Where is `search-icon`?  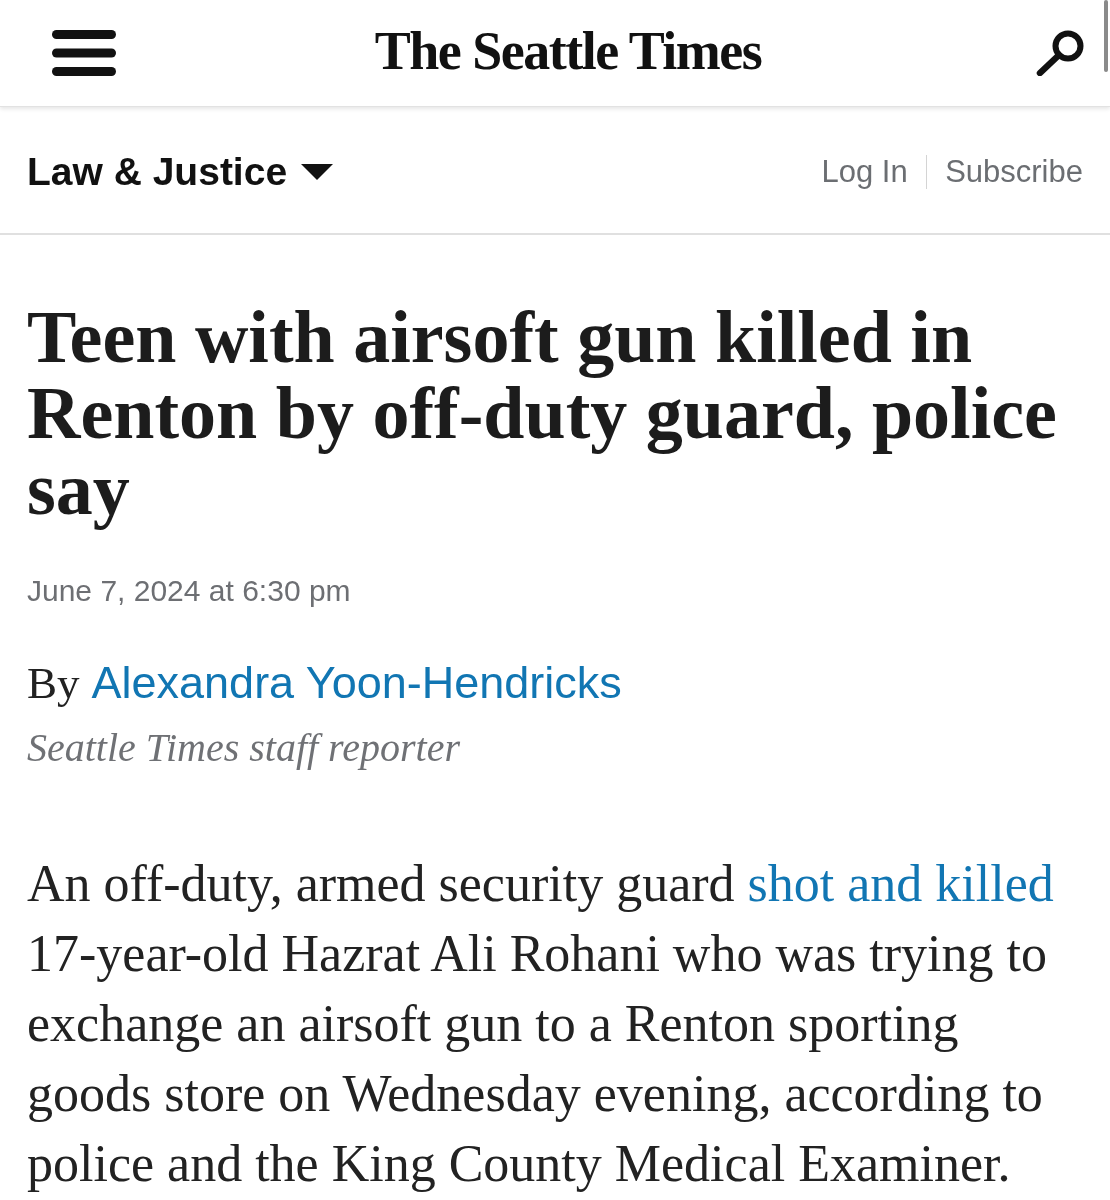 search-icon is located at coordinates (1060, 53).